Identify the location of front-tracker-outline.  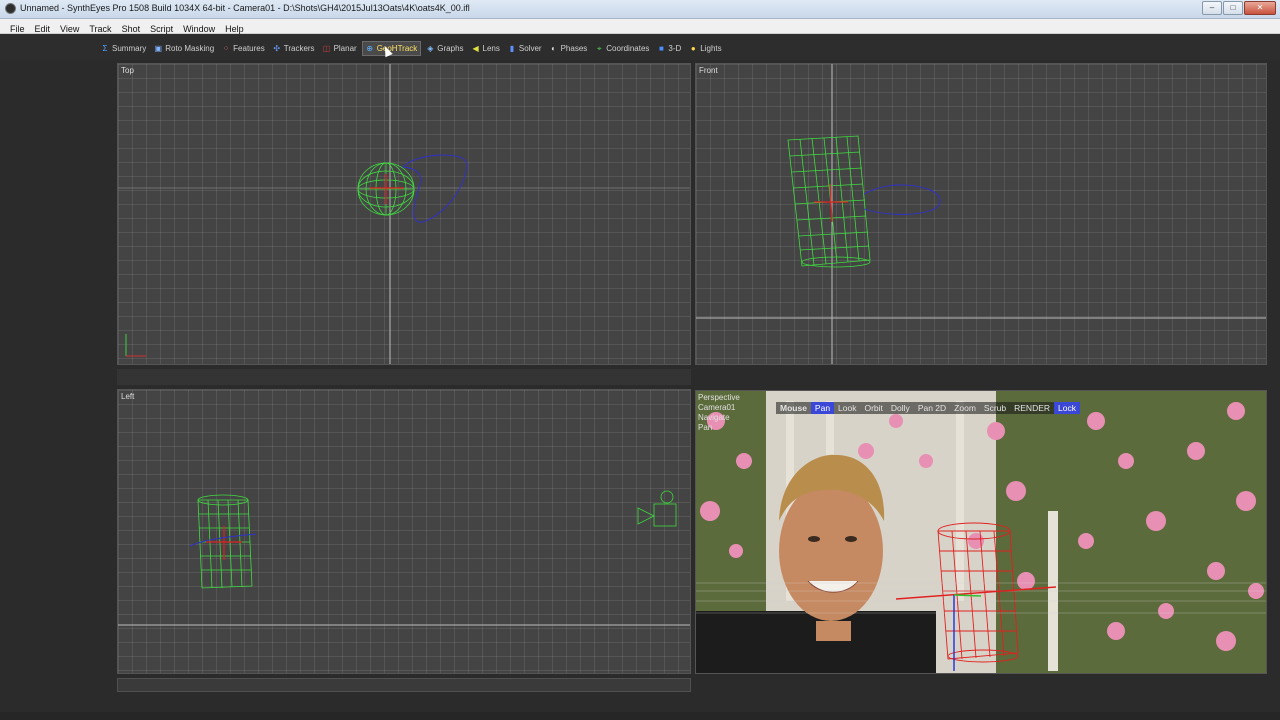
(902, 199).